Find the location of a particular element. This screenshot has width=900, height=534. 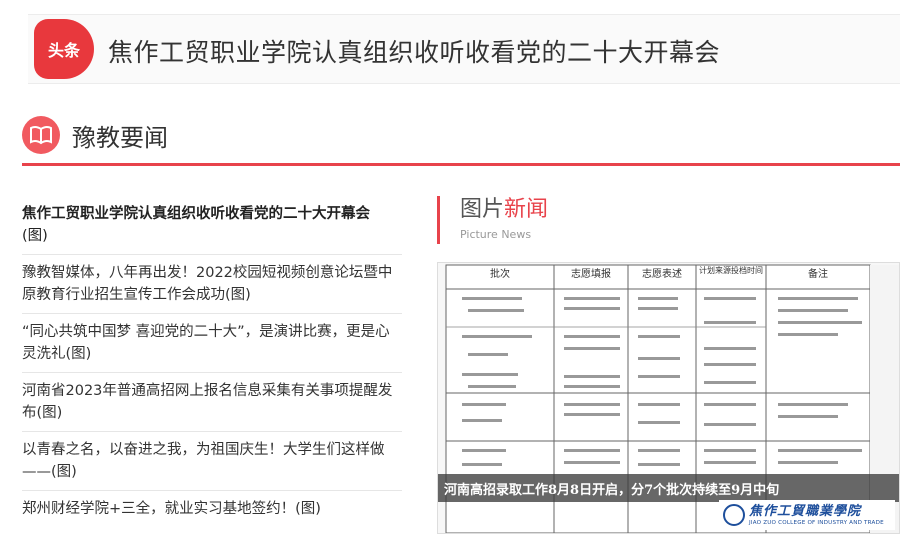

news-item: 河南省2023年普通高招网上报名信息采集有关事项提醒发布(图) is located at coordinates (212, 402).